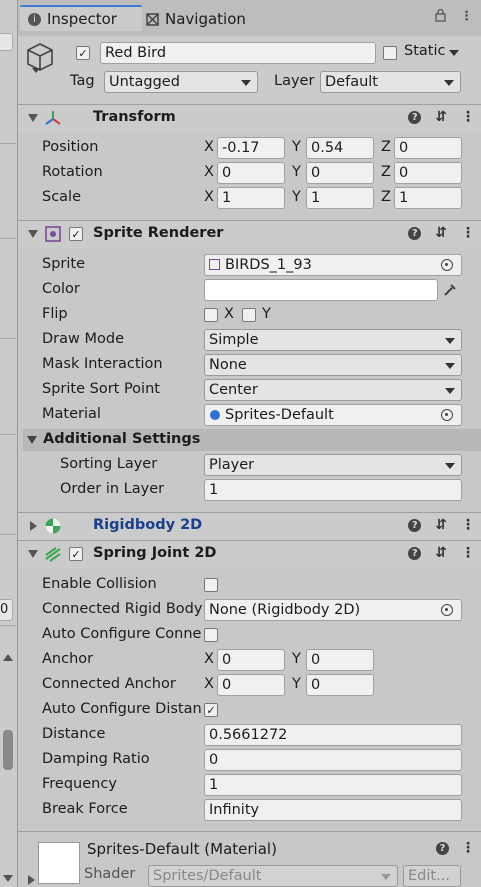  Describe the element at coordinates (333, 390) in the screenshot. I see `sprite-sort-point-dropdown: Center` at that location.